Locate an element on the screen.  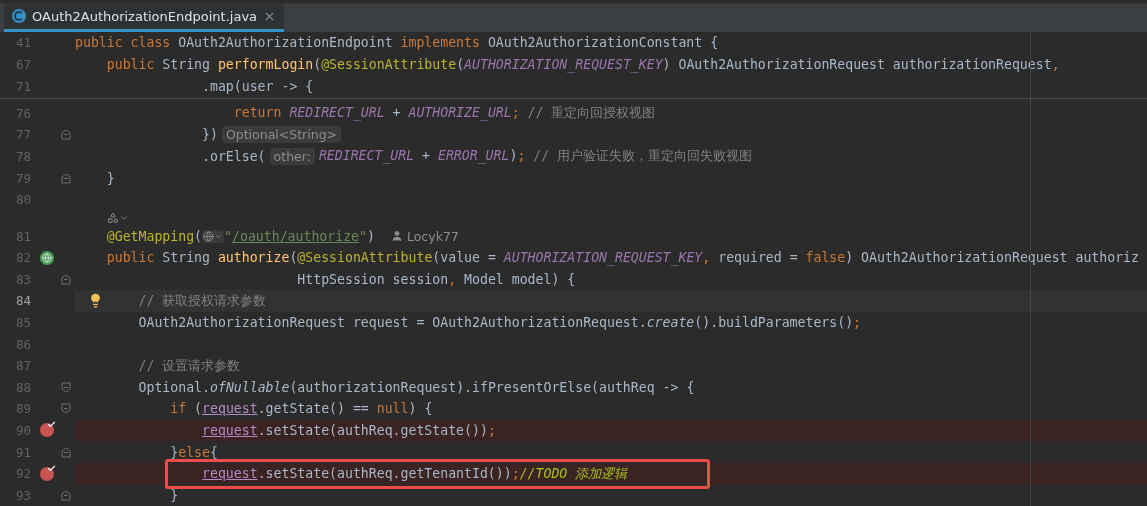
lightbulb-icon is located at coordinates (95, 301).